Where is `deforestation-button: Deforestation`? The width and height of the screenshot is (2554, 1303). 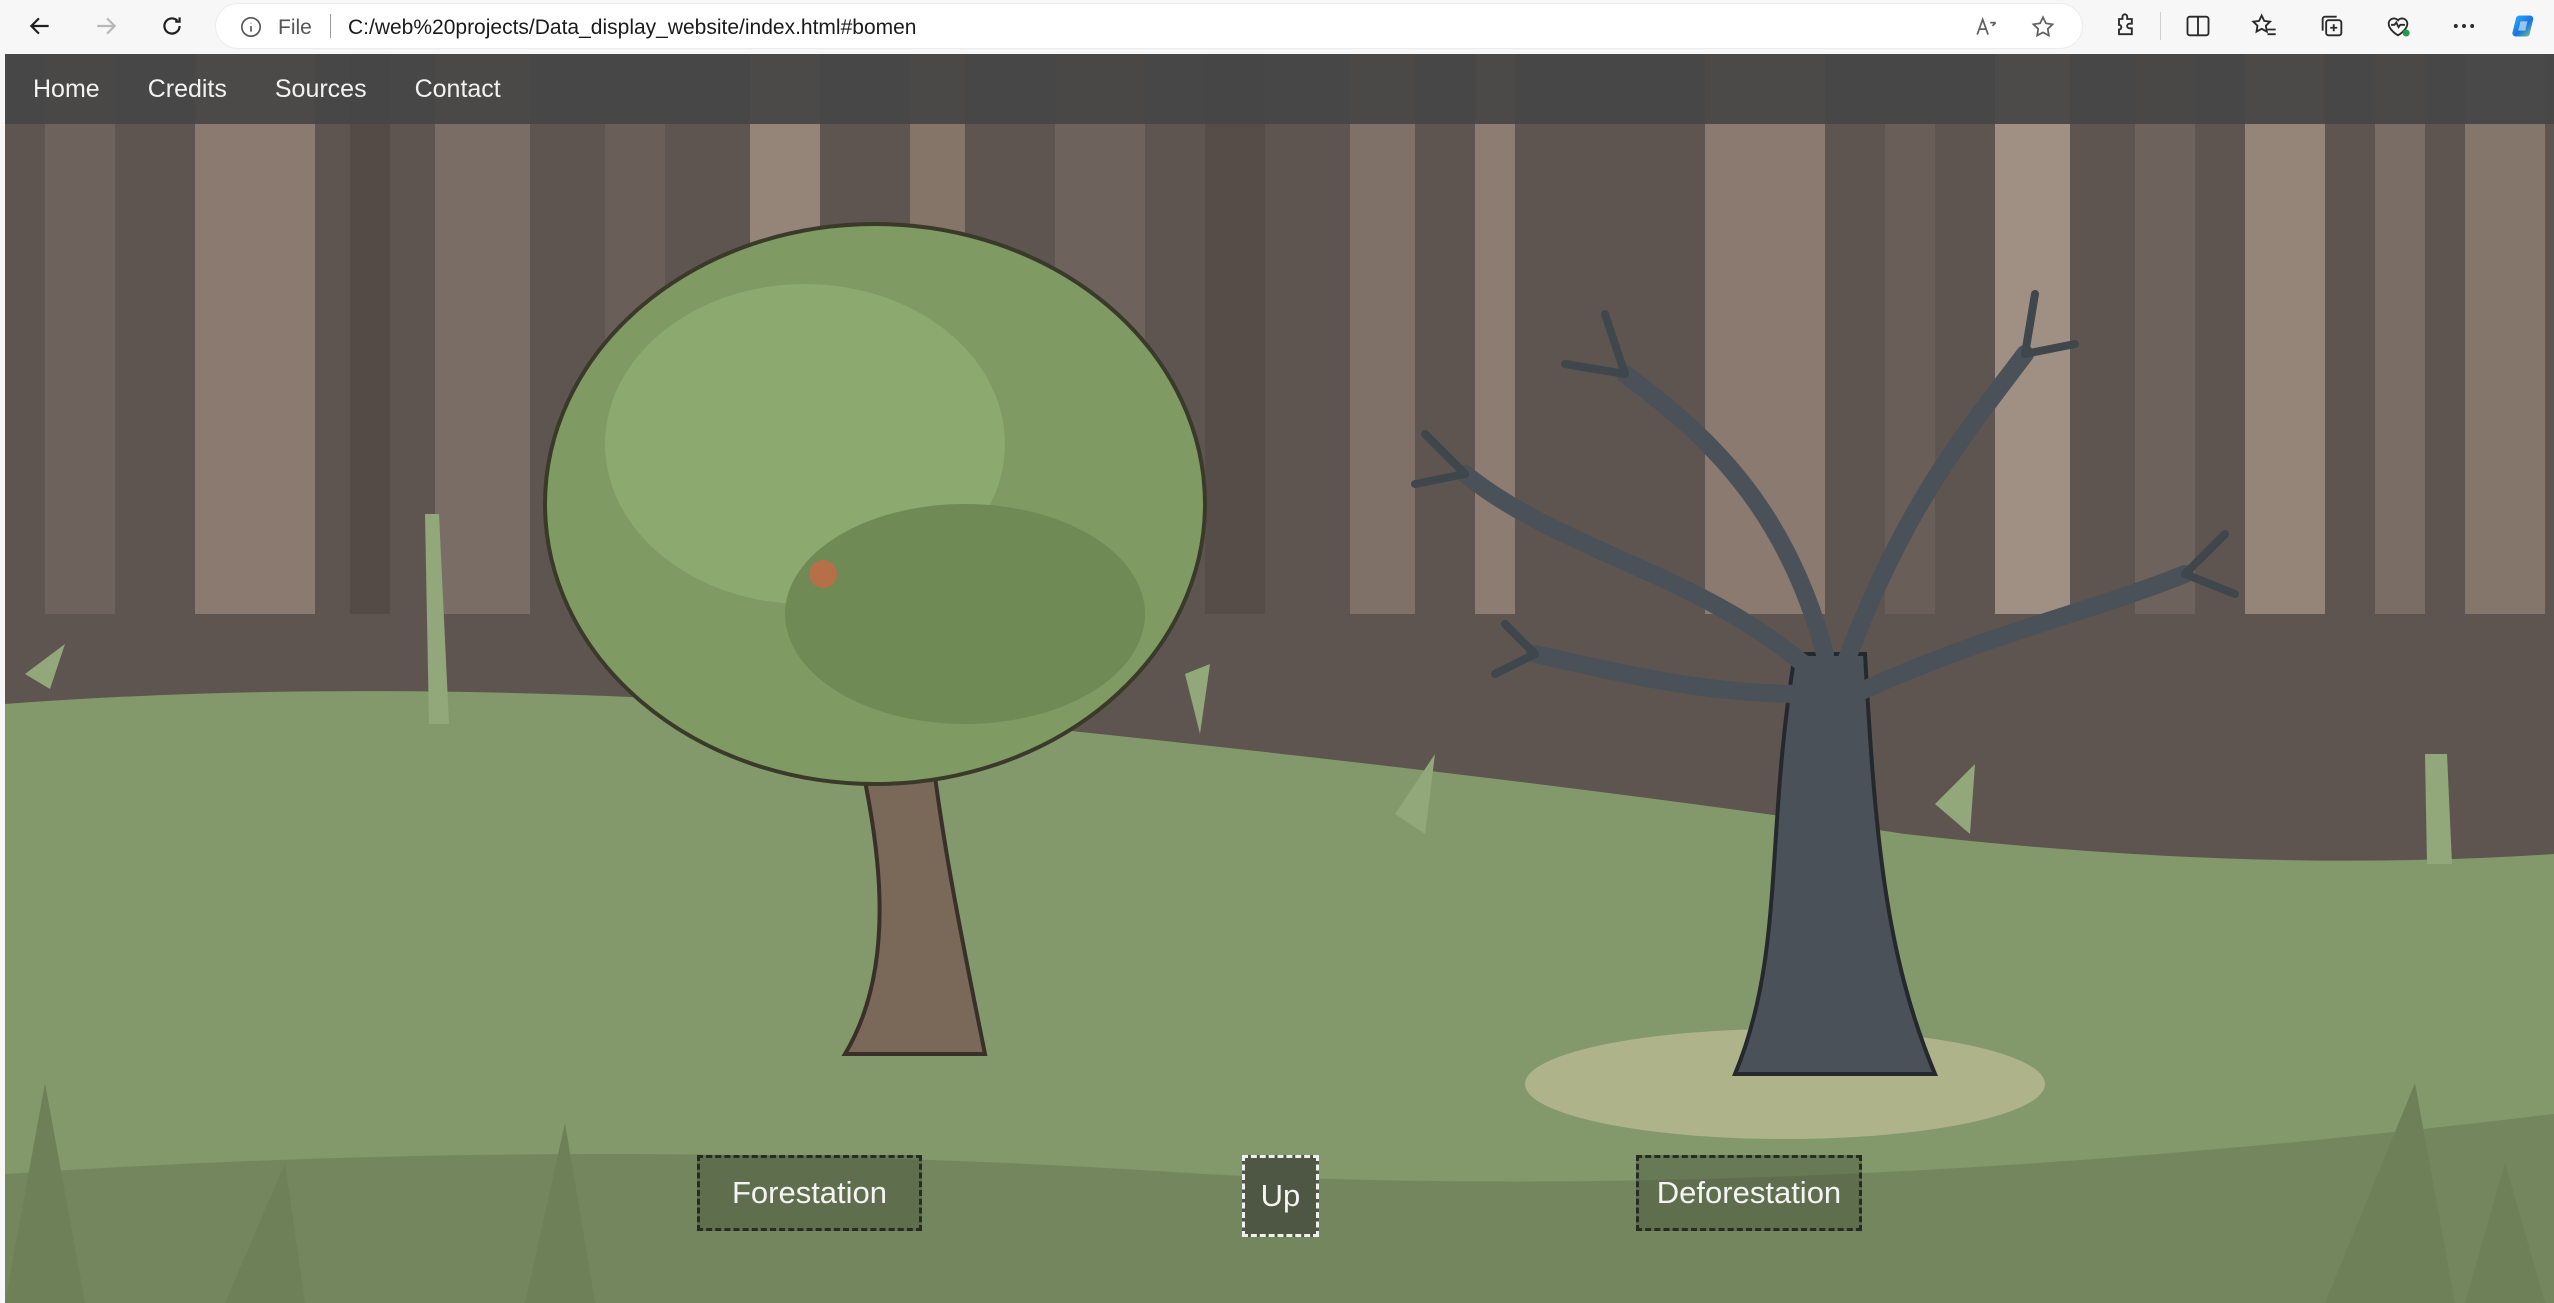 deforestation-button: Deforestation is located at coordinates (1749, 1193).